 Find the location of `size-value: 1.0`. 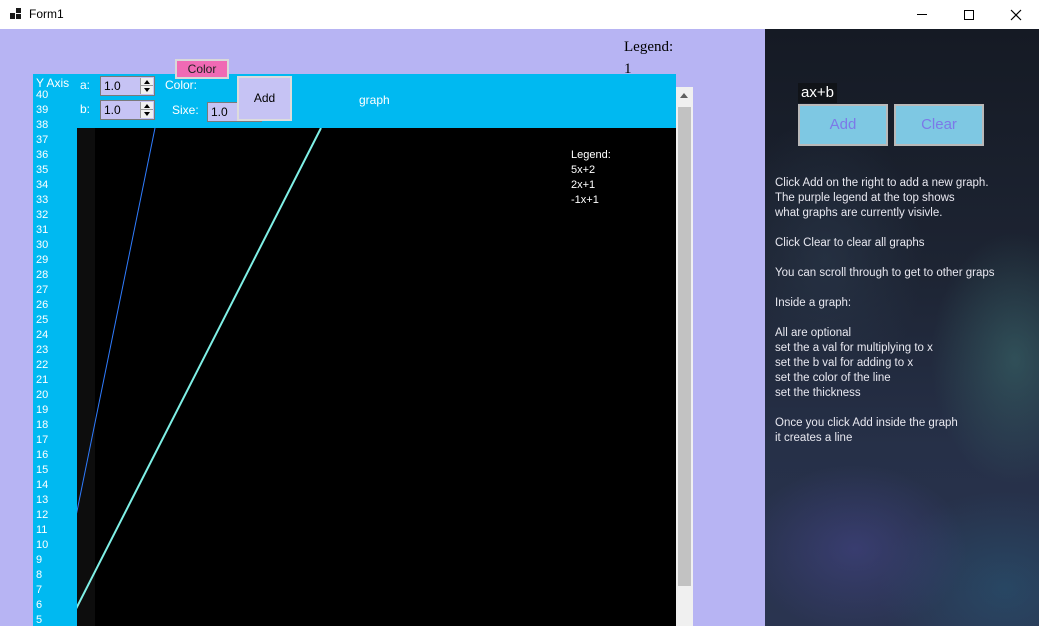

size-value: 1.0 is located at coordinates (219, 112).